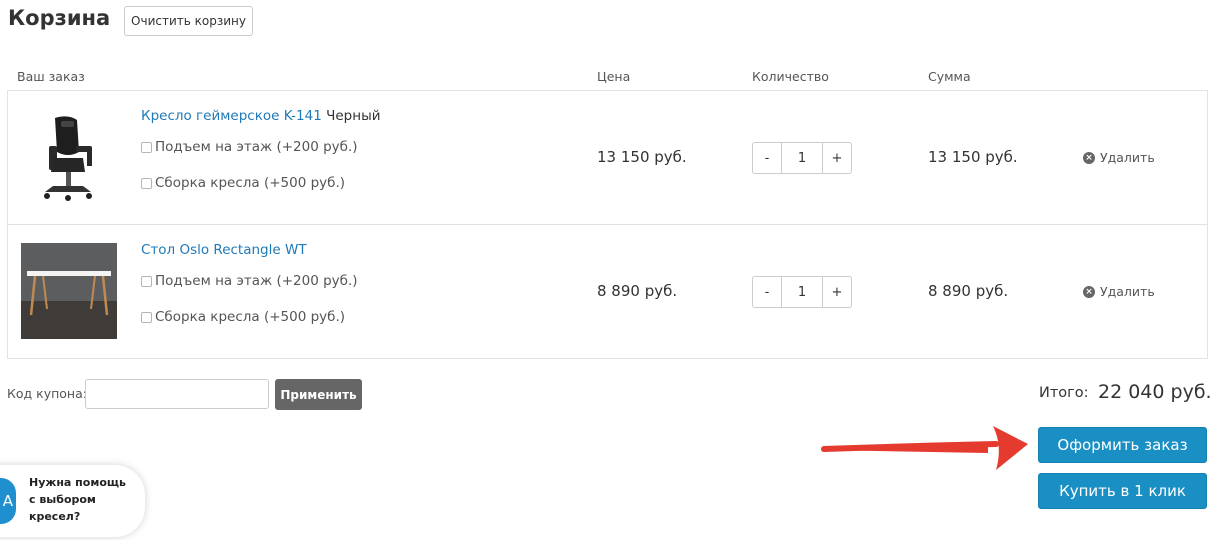 Image resolution: width=1215 pixels, height=540 pixels. What do you see at coordinates (924, 448) in the screenshot?
I see `red-arrow-annotation` at bounding box center [924, 448].